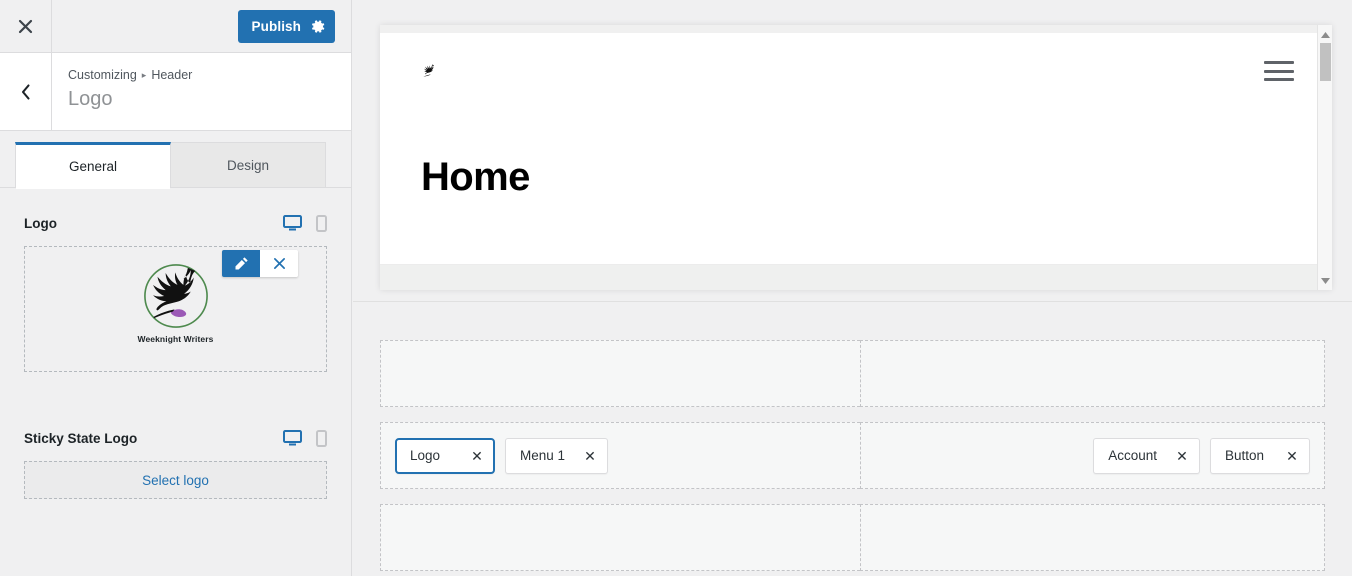 The image size is (1352, 576). I want to click on builder-row-bottom, so click(852, 537).